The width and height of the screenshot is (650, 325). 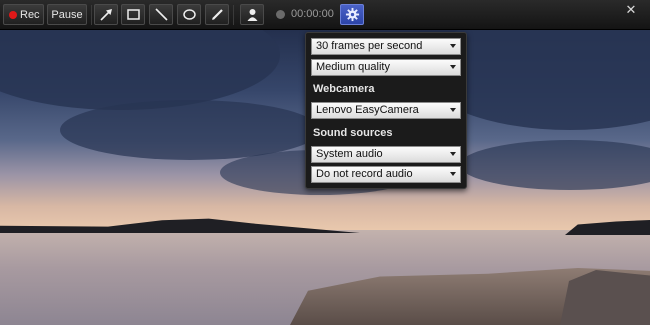 I want to click on system-audio-value: System audio, so click(x=349, y=154).